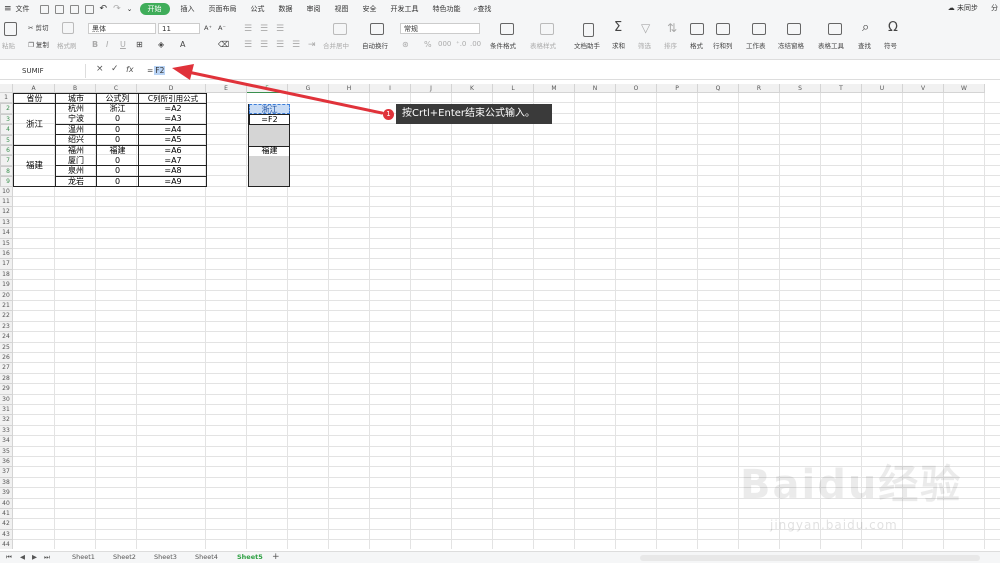 This screenshot has width=1000, height=563. What do you see at coordinates (223, 44) in the screenshot?
I see `clear-icon: ⌫` at bounding box center [223, 44].